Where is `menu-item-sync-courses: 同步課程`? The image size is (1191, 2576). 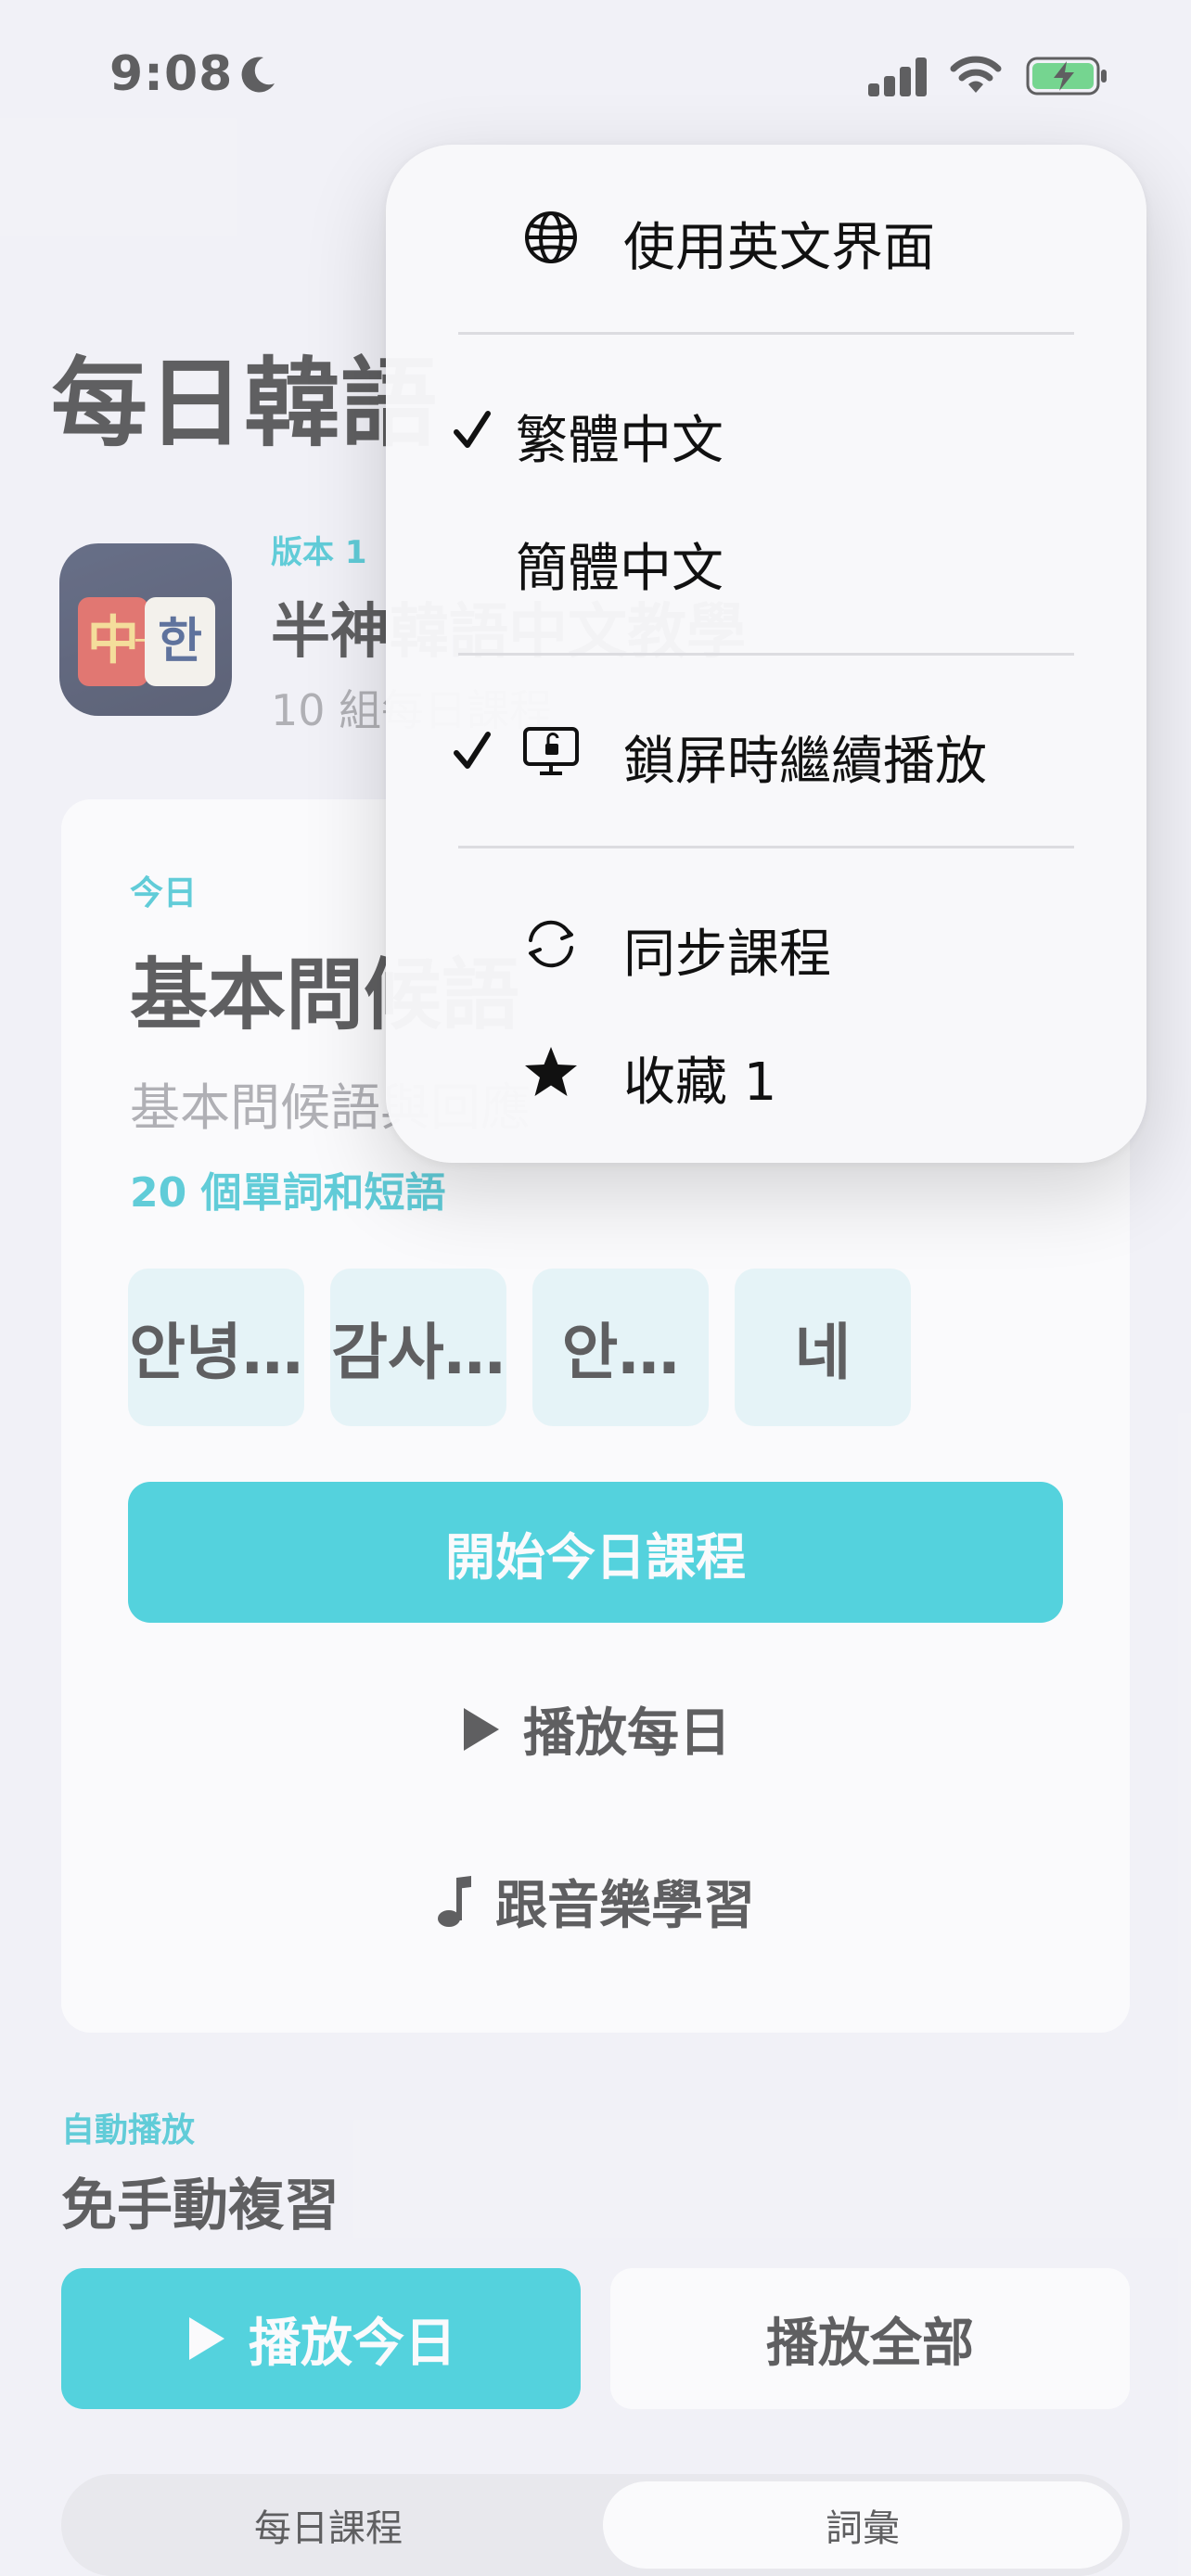 menu-item-sync-courses: 同步課程 is located at coordinates (766, 944).